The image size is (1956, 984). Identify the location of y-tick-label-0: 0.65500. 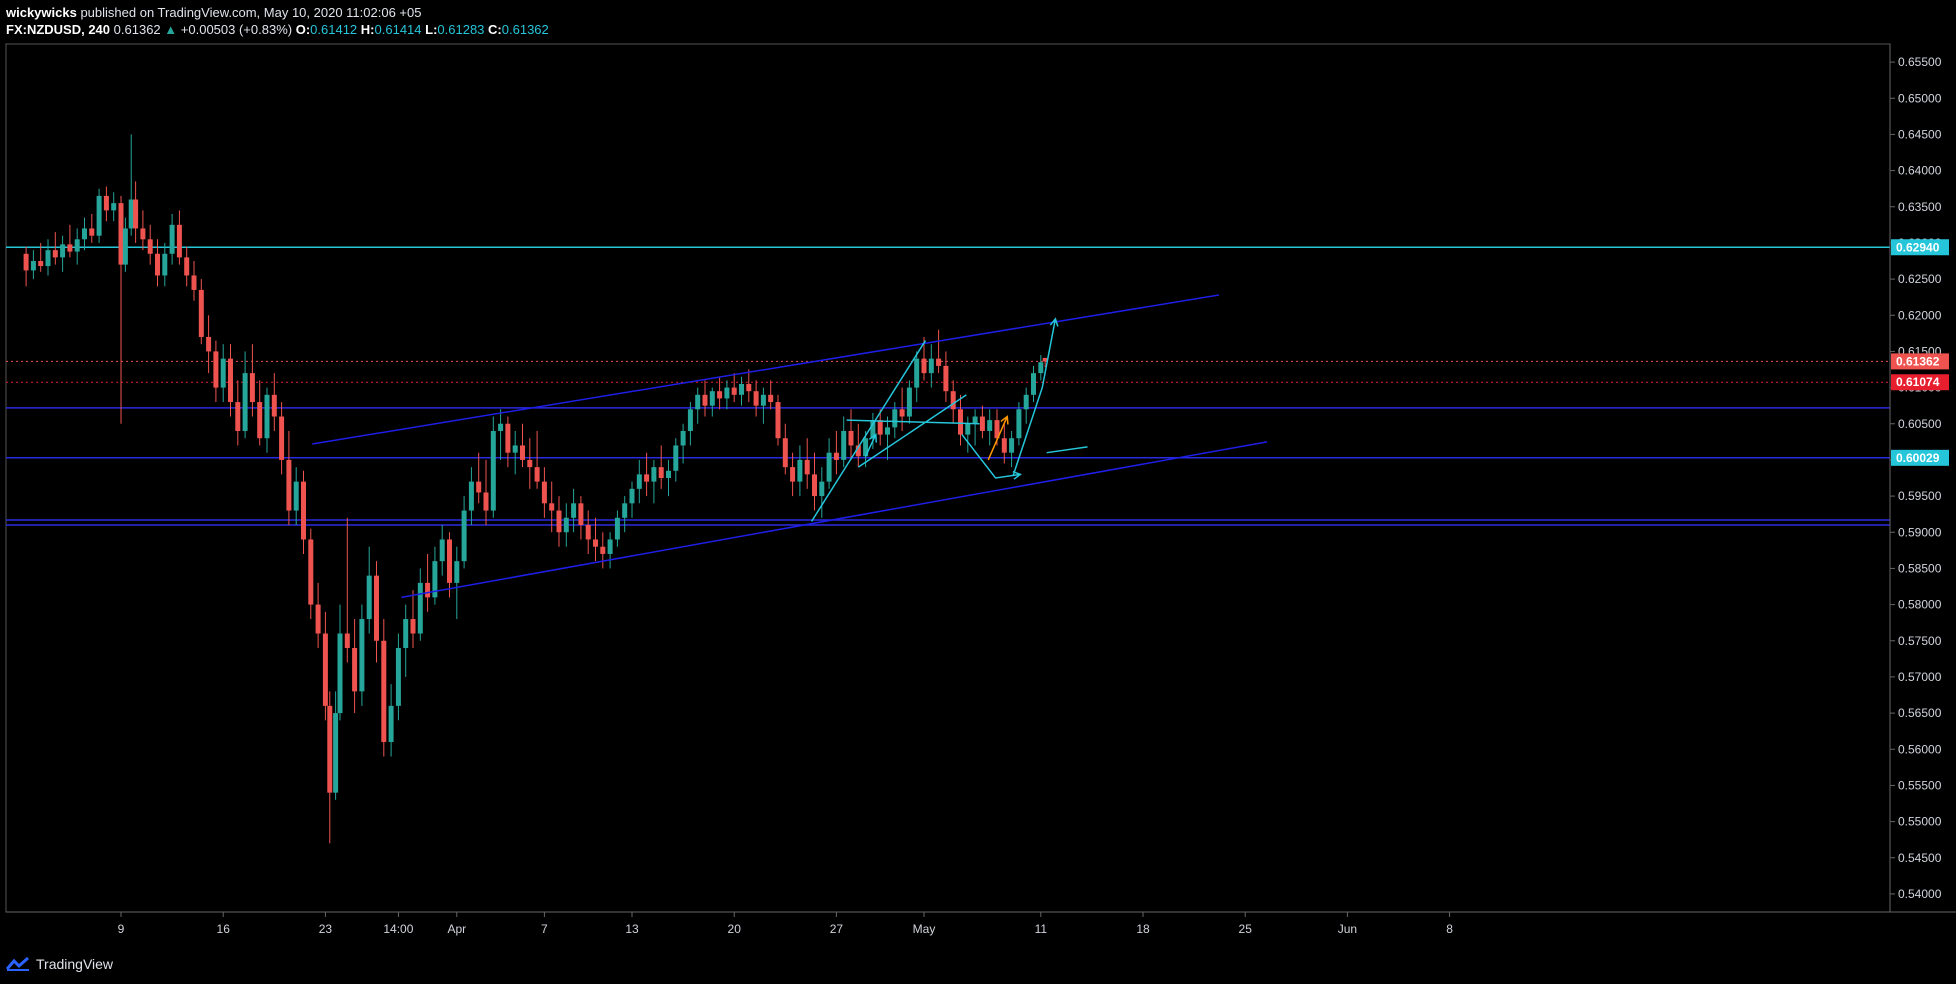
(1920, 62).